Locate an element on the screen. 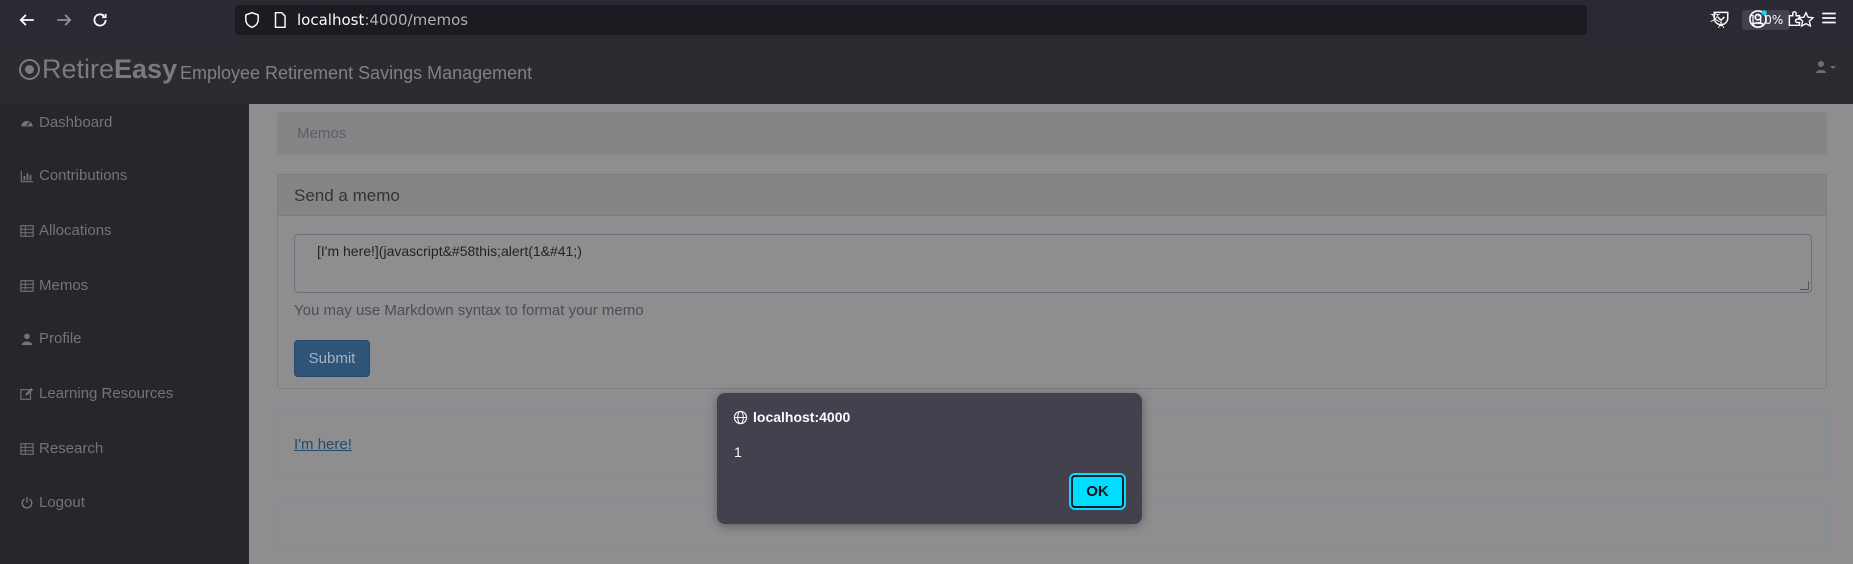  hamburger-menu-icon is located at coordinates (1829, 18).